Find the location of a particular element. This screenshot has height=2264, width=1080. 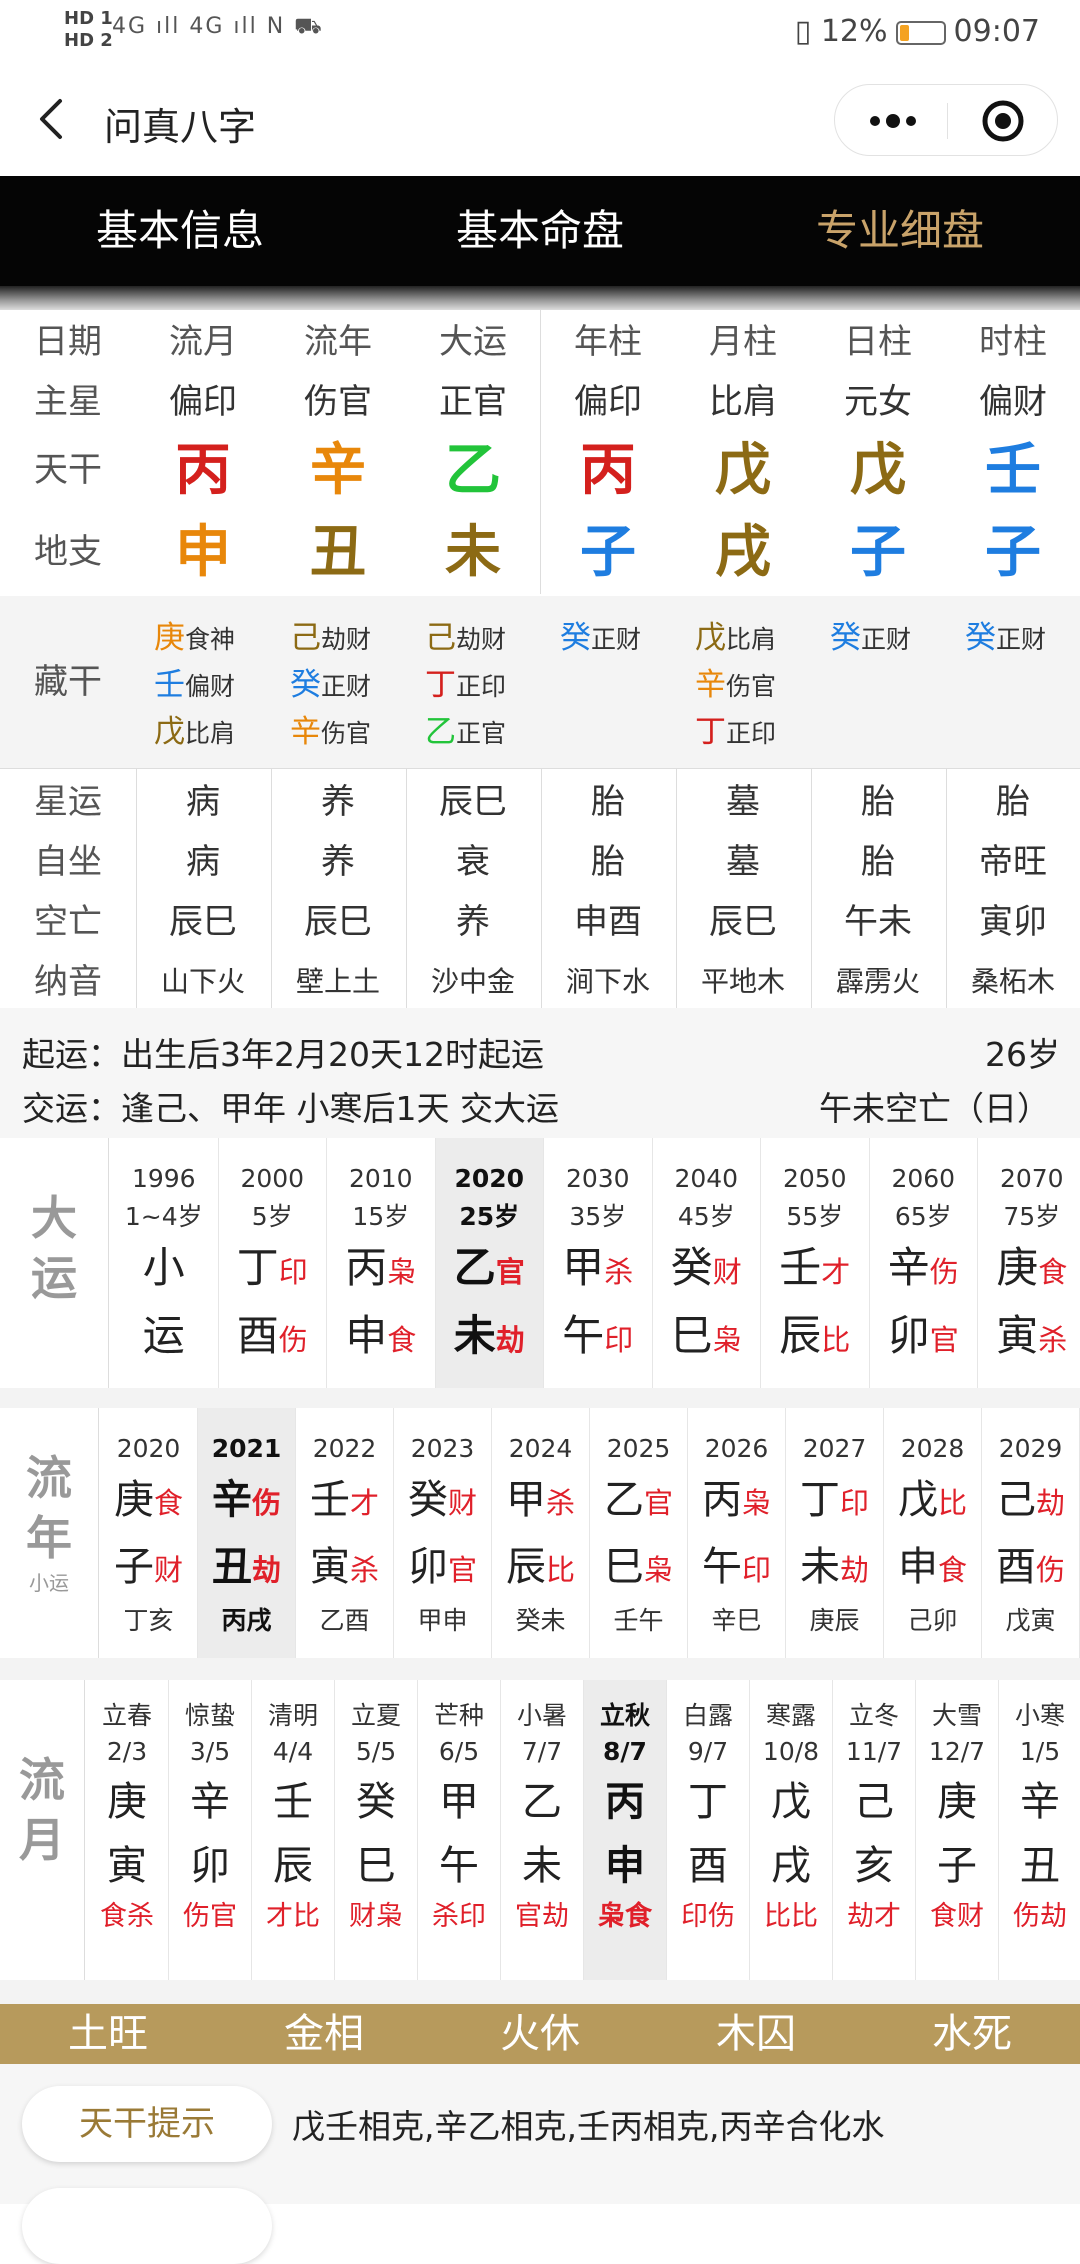

row-label: 地支 is located at coordinates (68, 552).